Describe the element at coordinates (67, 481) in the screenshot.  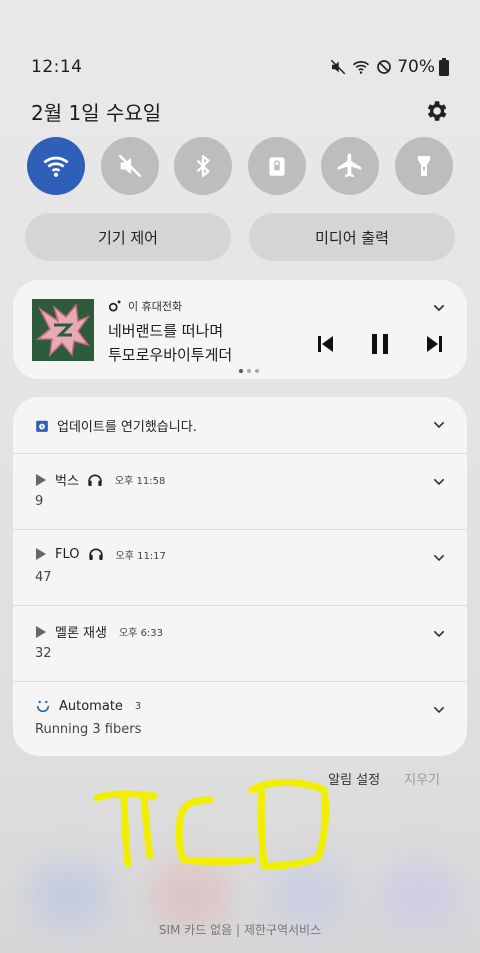
I see `notification-app: 벅스` at that location.